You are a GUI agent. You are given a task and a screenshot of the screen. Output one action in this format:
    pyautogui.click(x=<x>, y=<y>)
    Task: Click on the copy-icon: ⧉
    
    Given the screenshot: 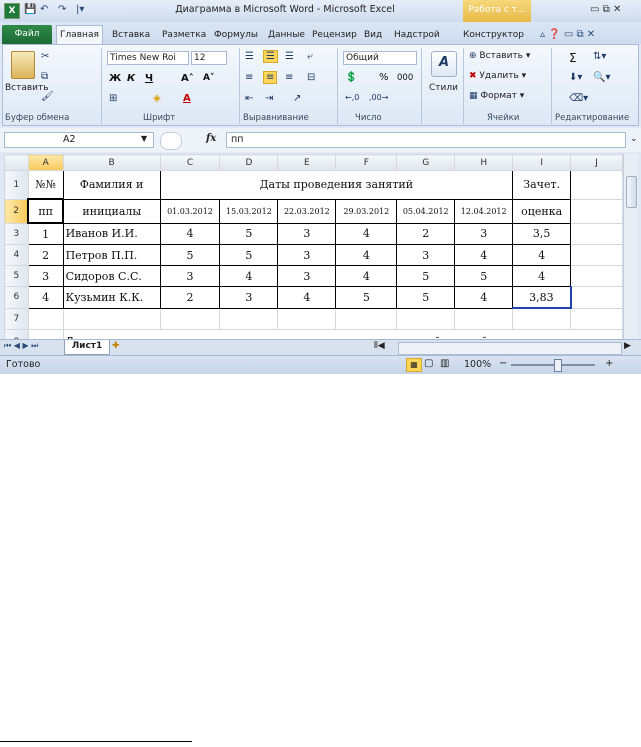 What is the action you would take?
    pyautogui.click(x=44, y=76)
    